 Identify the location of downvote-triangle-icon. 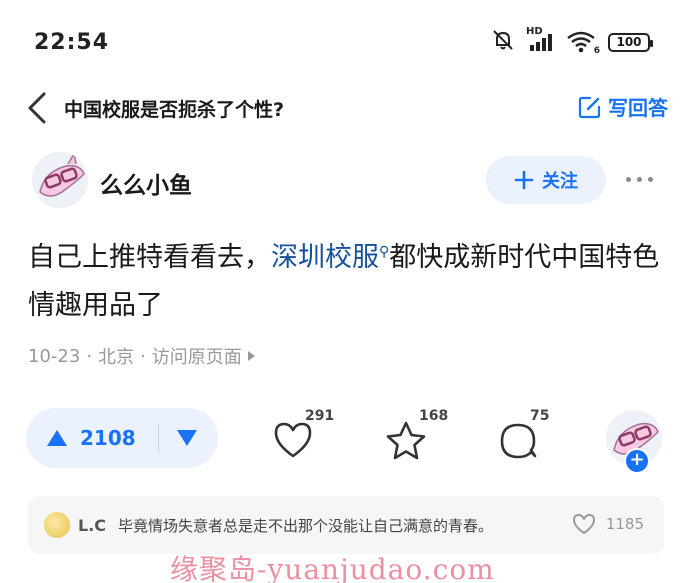
(186, 438).